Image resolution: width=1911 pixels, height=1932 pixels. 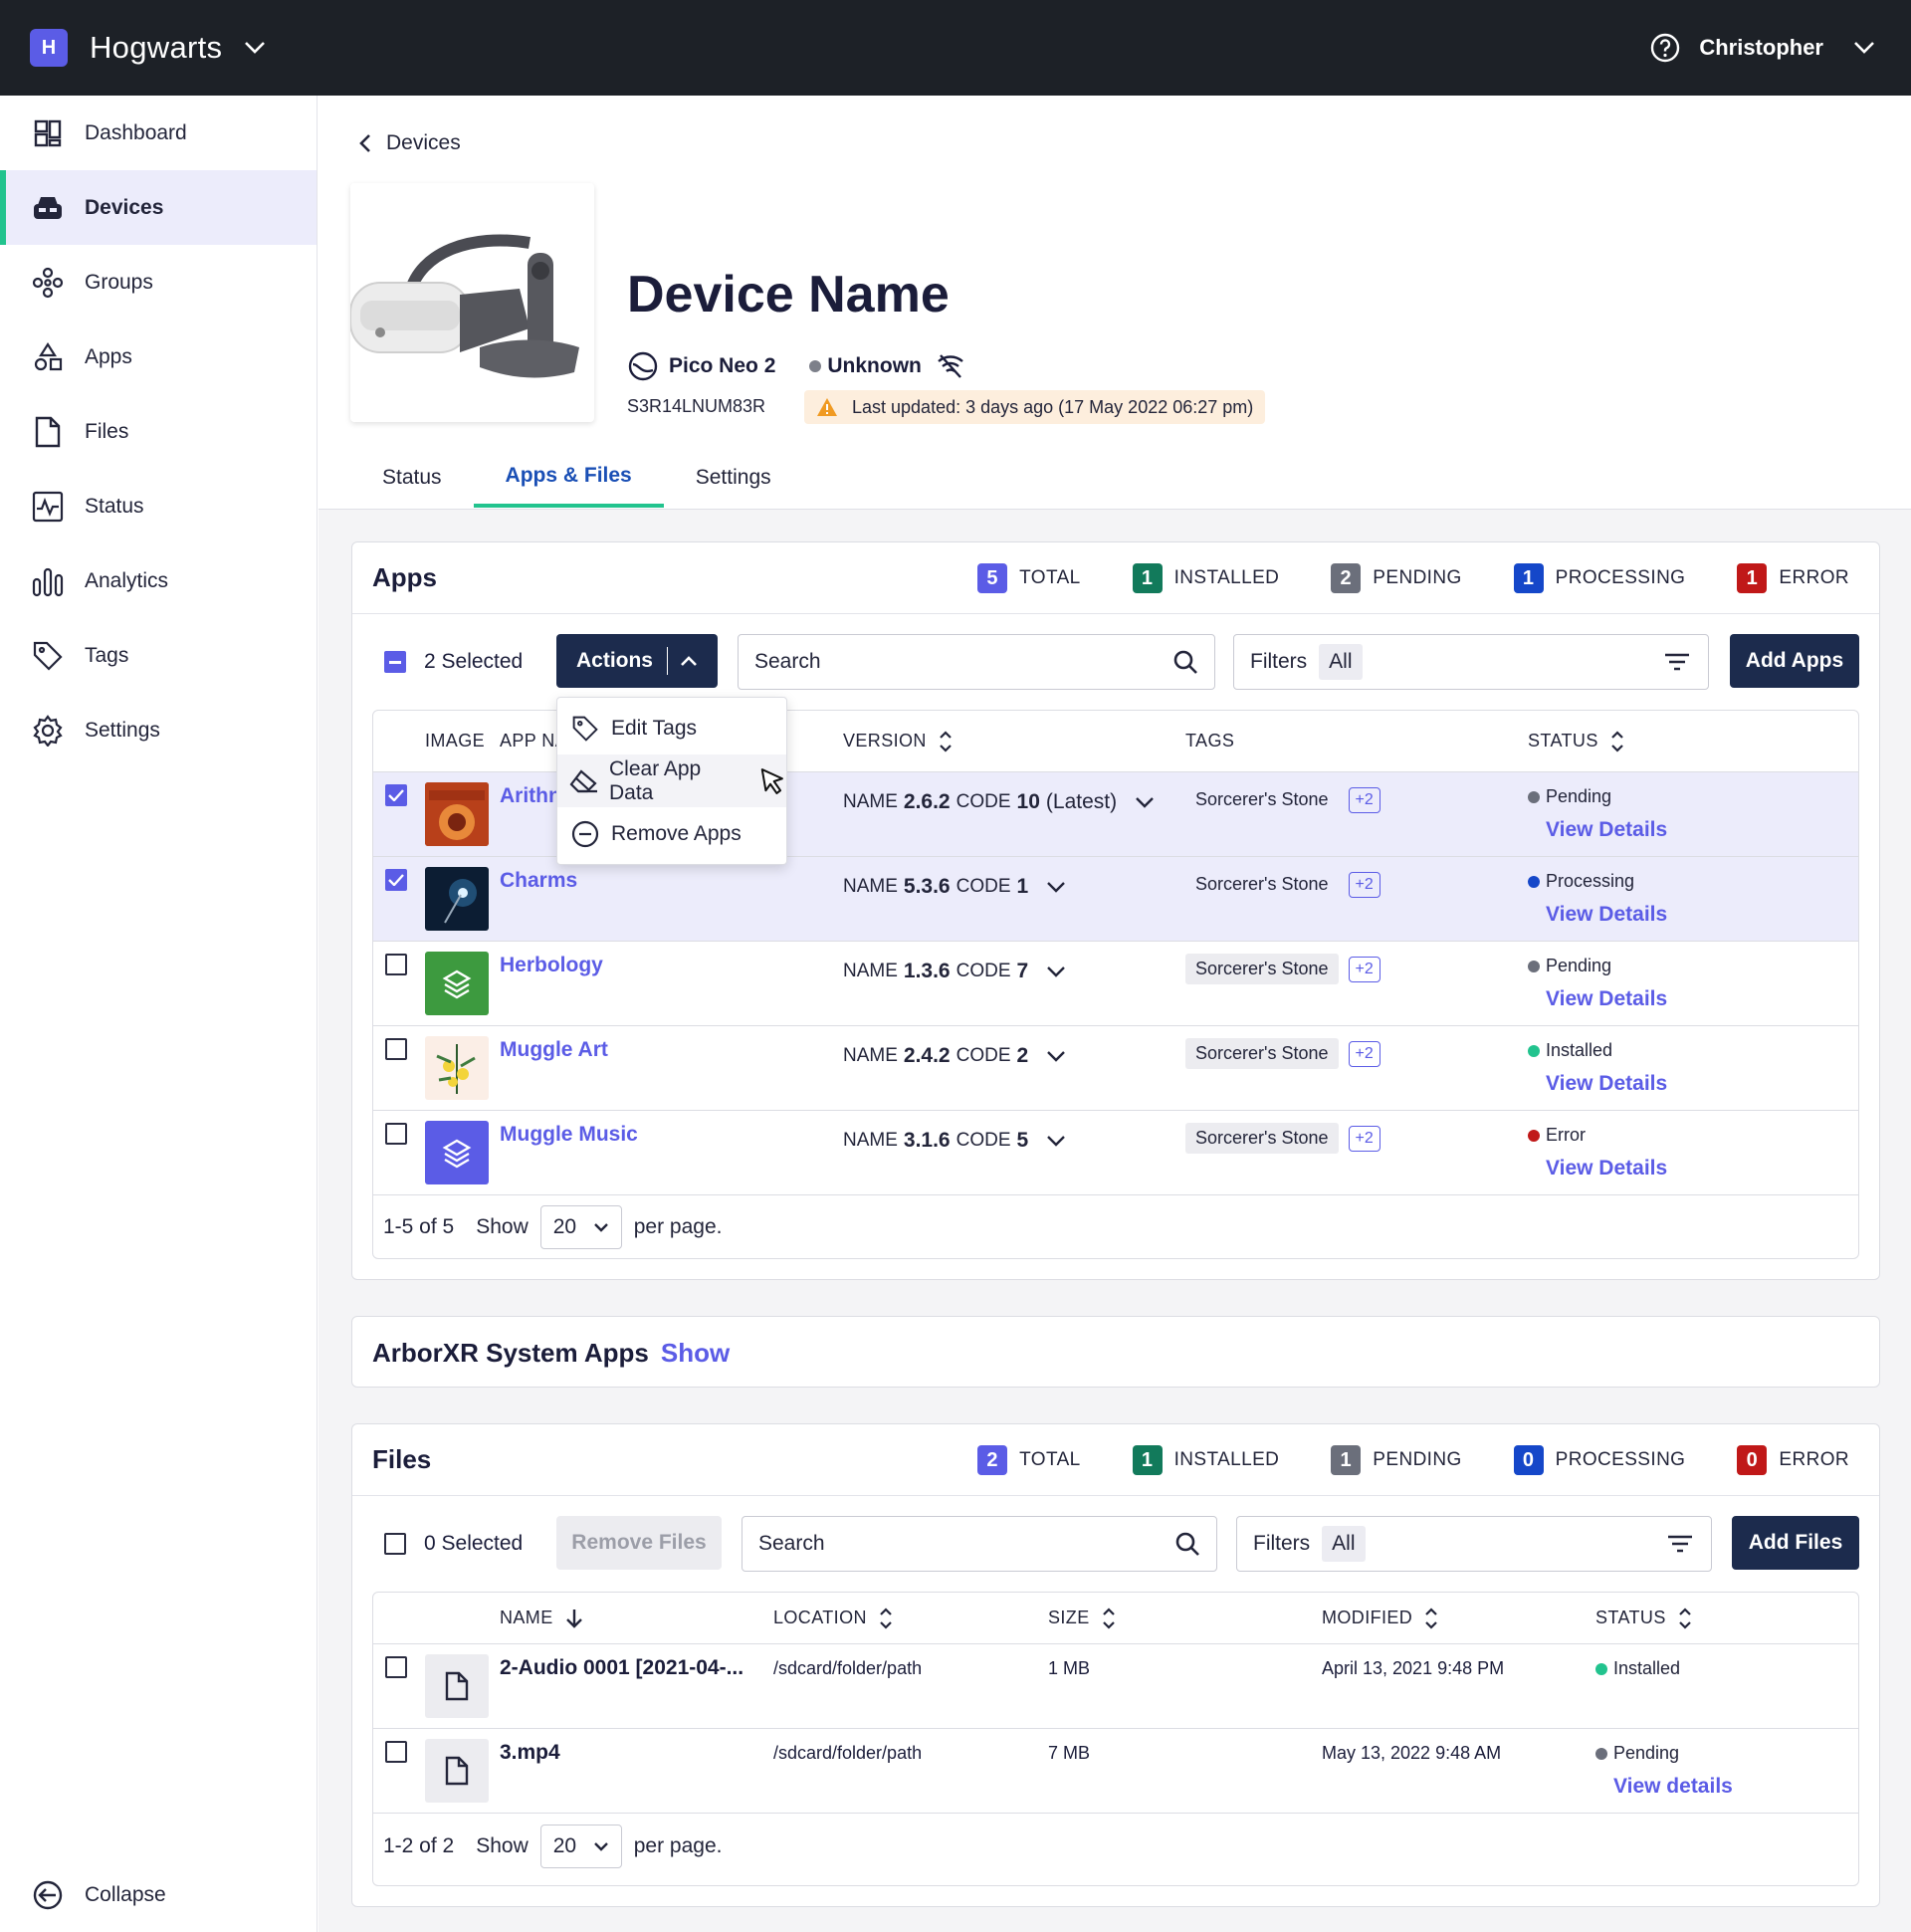 What do you see at coordinates (158, 282) in the screenshot?
I see `sidebar-item-groups: Groups` at bounding box center [158, 282].